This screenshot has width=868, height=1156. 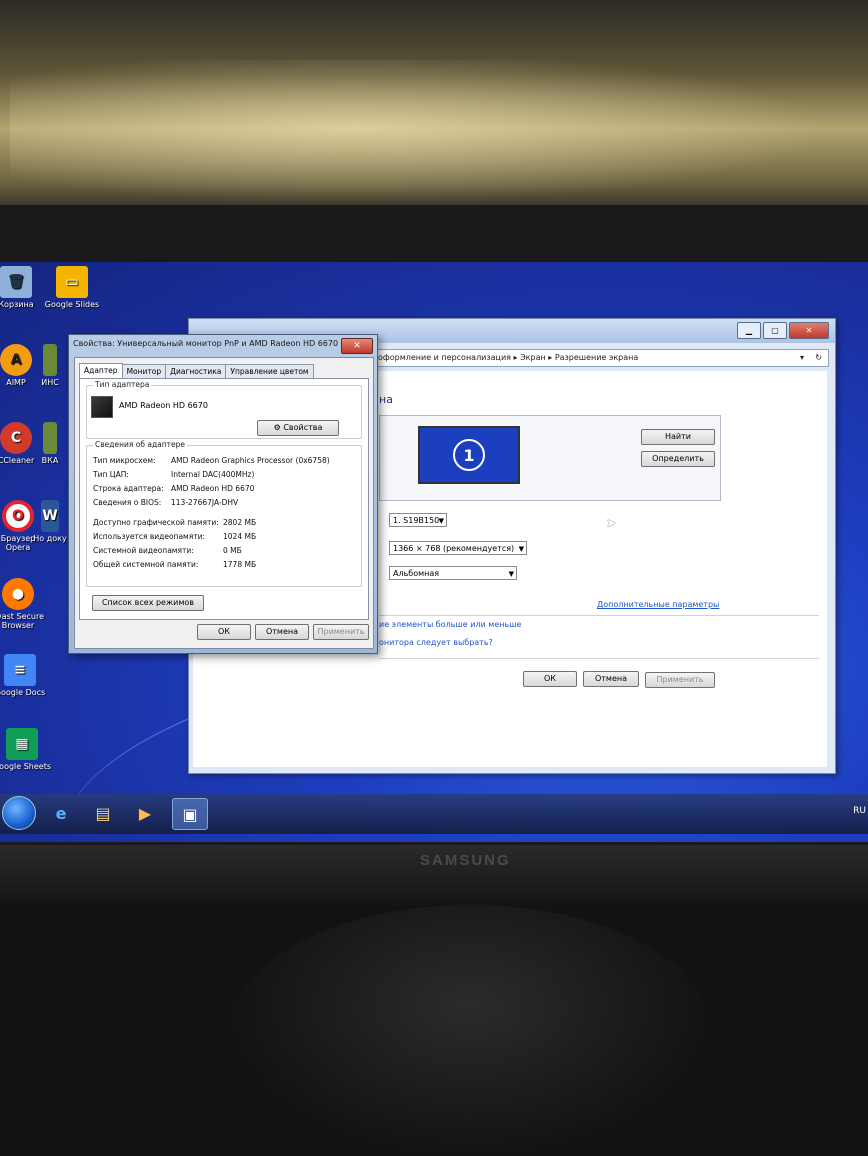 I want to click on display-settings-icon: ▣, so click(x=190, y=814).